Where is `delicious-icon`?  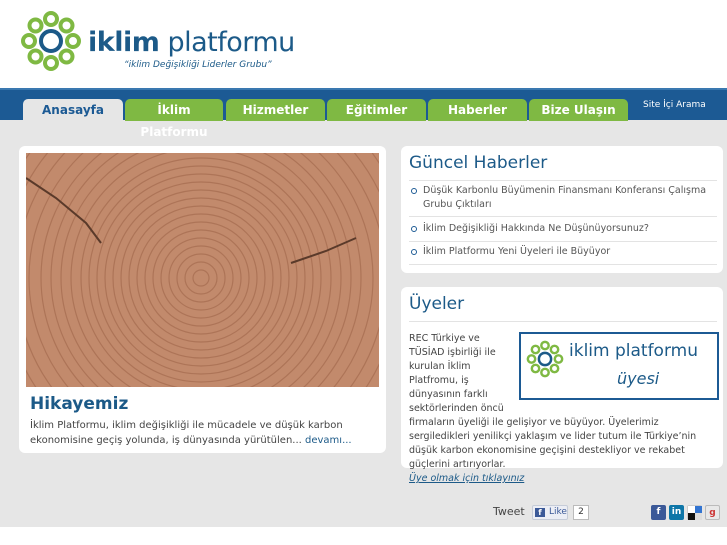 delicious-icon is located at coordinates (694, 512).